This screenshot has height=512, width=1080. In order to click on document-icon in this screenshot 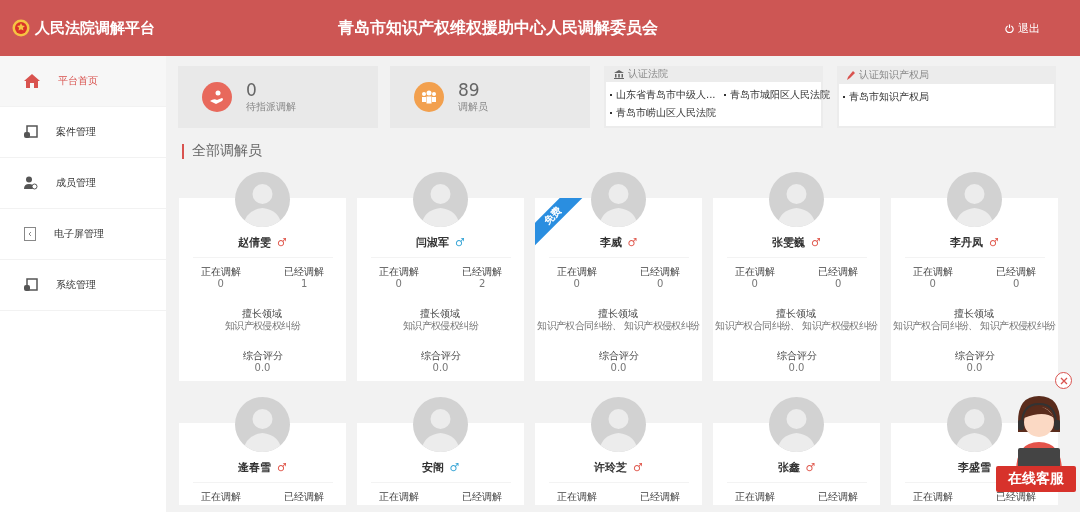, I will do `click(31, 285)`.